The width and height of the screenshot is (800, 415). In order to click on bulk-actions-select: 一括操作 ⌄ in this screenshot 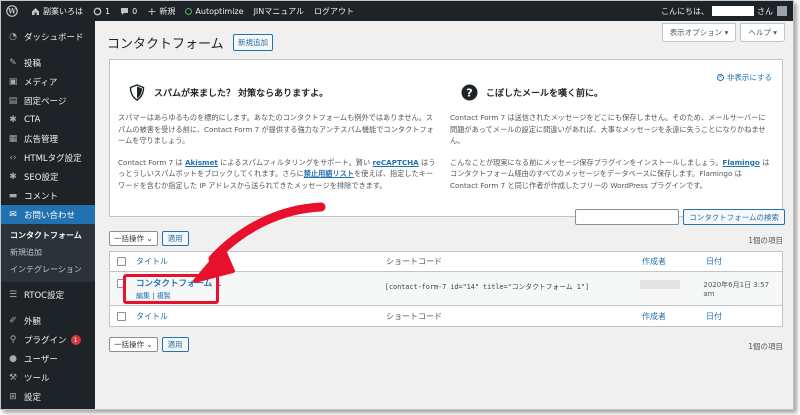, I will do `click(133, 238)`.